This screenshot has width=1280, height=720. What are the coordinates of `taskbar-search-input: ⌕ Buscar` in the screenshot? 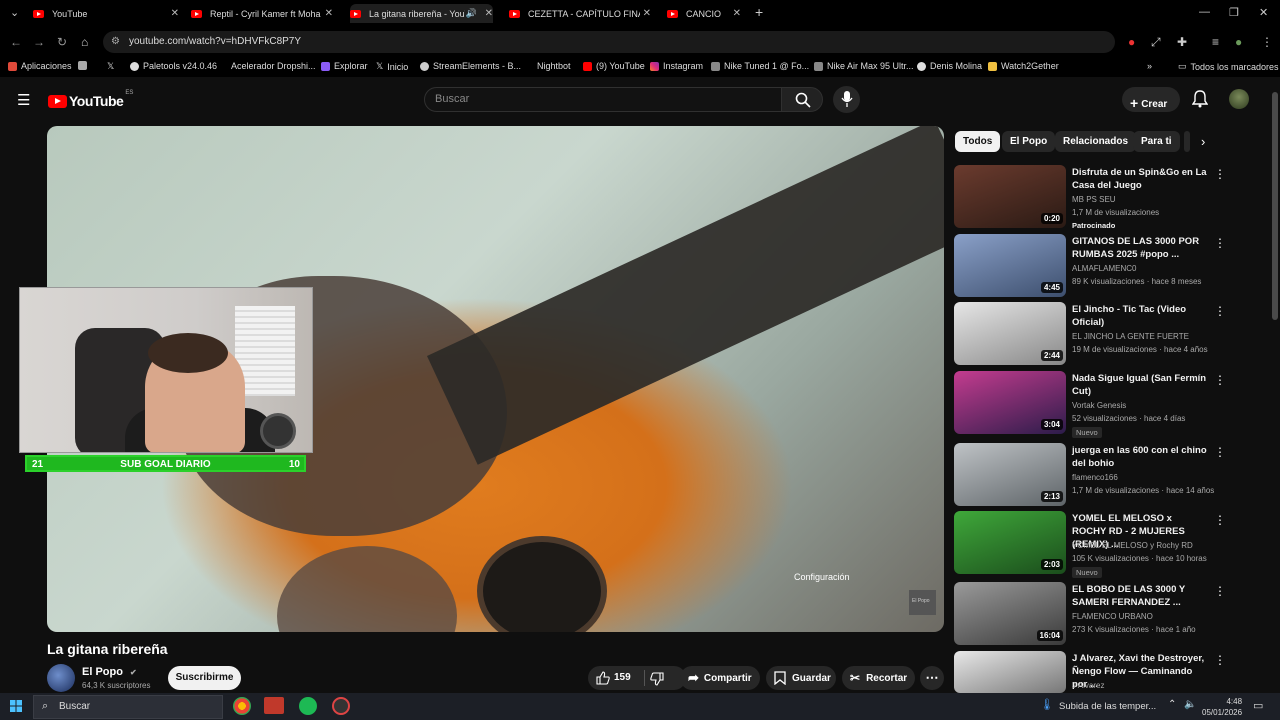 It's located at (128, 707).